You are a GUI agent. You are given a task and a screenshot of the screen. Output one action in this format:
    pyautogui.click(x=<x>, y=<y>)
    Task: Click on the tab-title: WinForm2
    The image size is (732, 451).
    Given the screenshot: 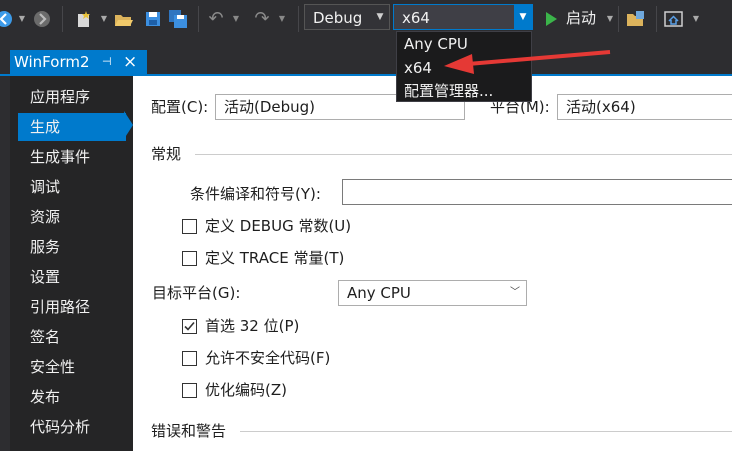 What is the action you would take?
    pyautogui.click(x=52, y=62)
    